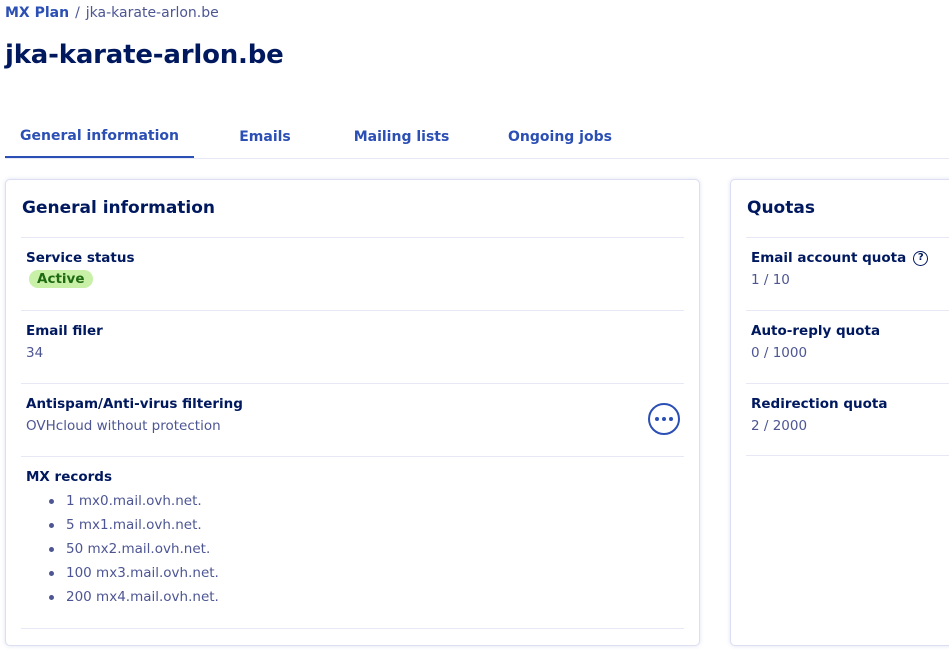 The width and height of the screenshot is (949, 657). I want to click on breadcrumb-current: jka-karate-arlon.be, so click(152, 13).